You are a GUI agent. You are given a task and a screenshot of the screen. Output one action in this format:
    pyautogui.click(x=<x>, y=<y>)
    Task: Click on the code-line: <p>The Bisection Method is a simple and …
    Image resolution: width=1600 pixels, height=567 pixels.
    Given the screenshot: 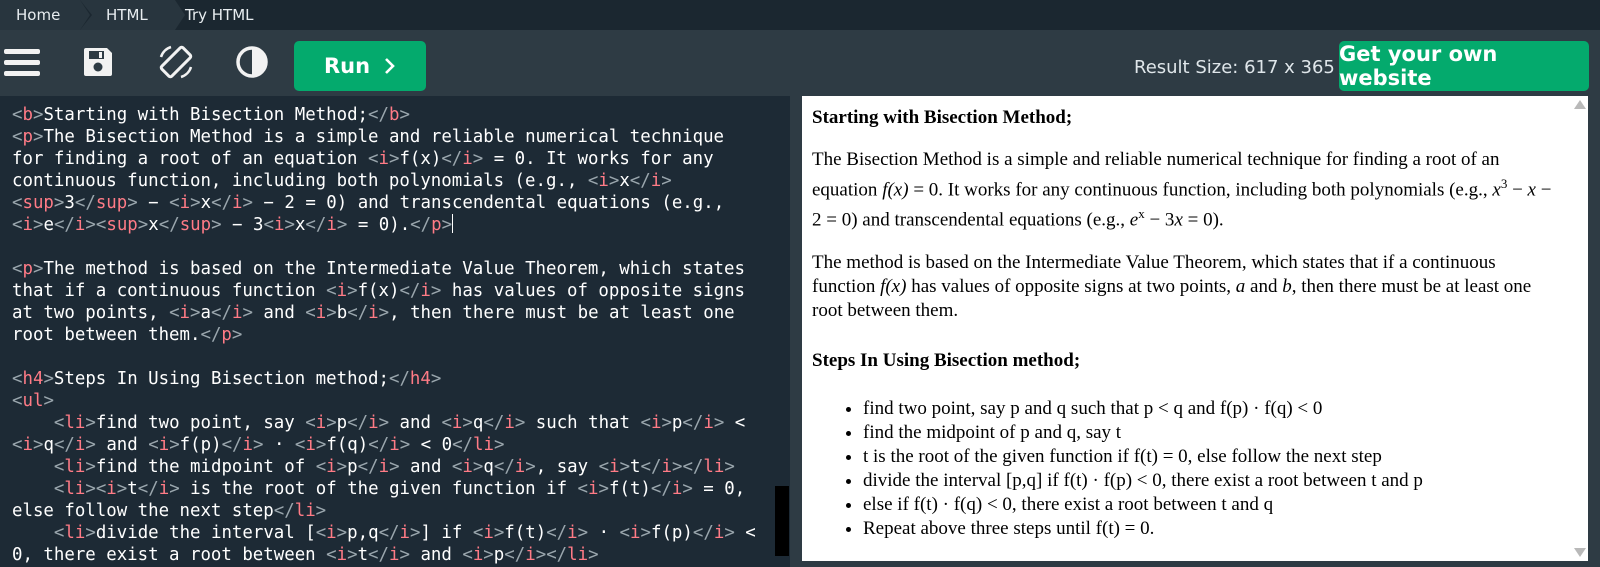 What is the action you would take?
    pyautogui.click(x=368, y=137)
    